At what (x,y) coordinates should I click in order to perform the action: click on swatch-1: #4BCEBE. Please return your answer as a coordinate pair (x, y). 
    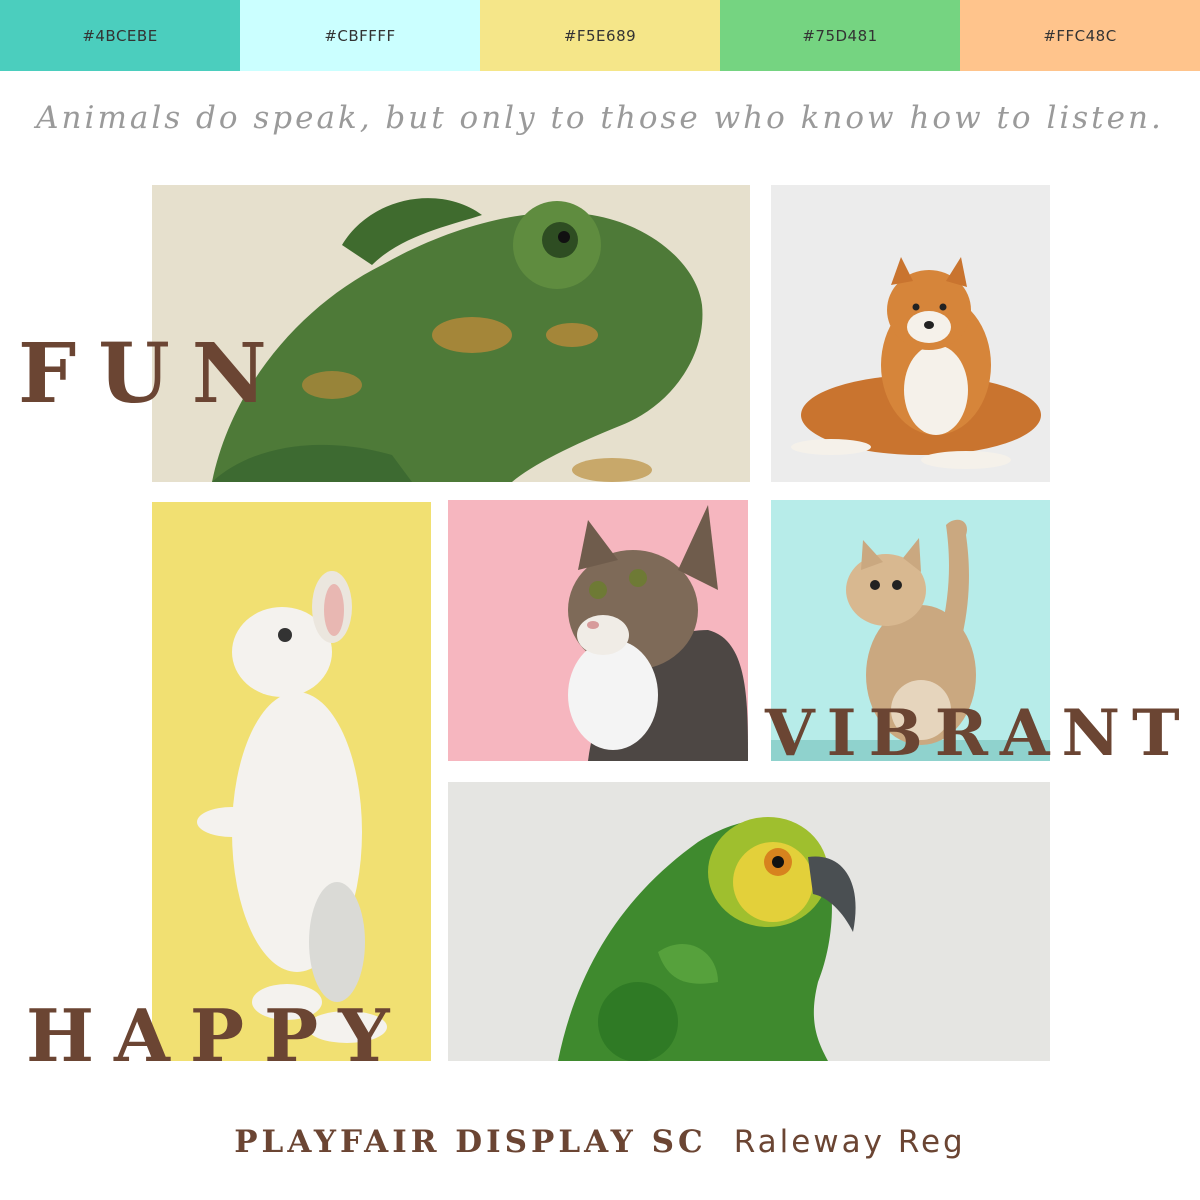
    Looking at the image, I should click on (120, 35).